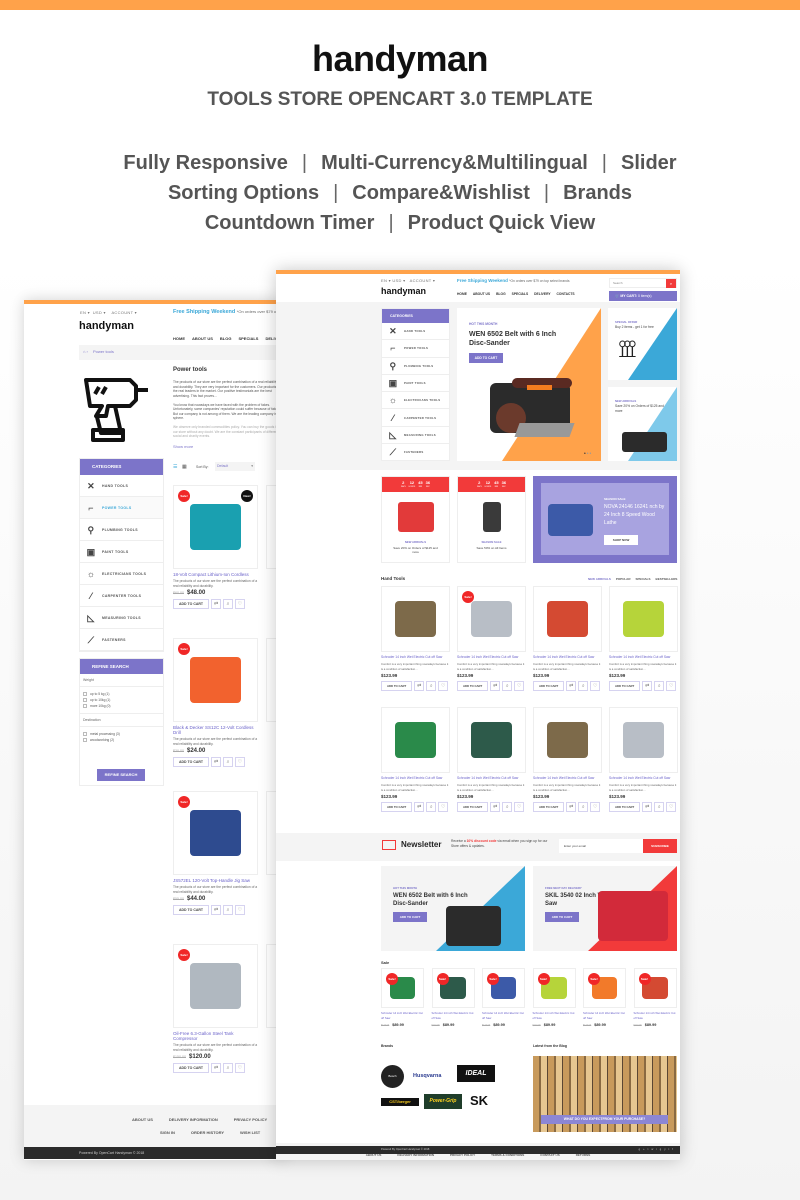  I want to click on cart-button: 🛒 MY CART: 0 item(s), so click(643, 296).